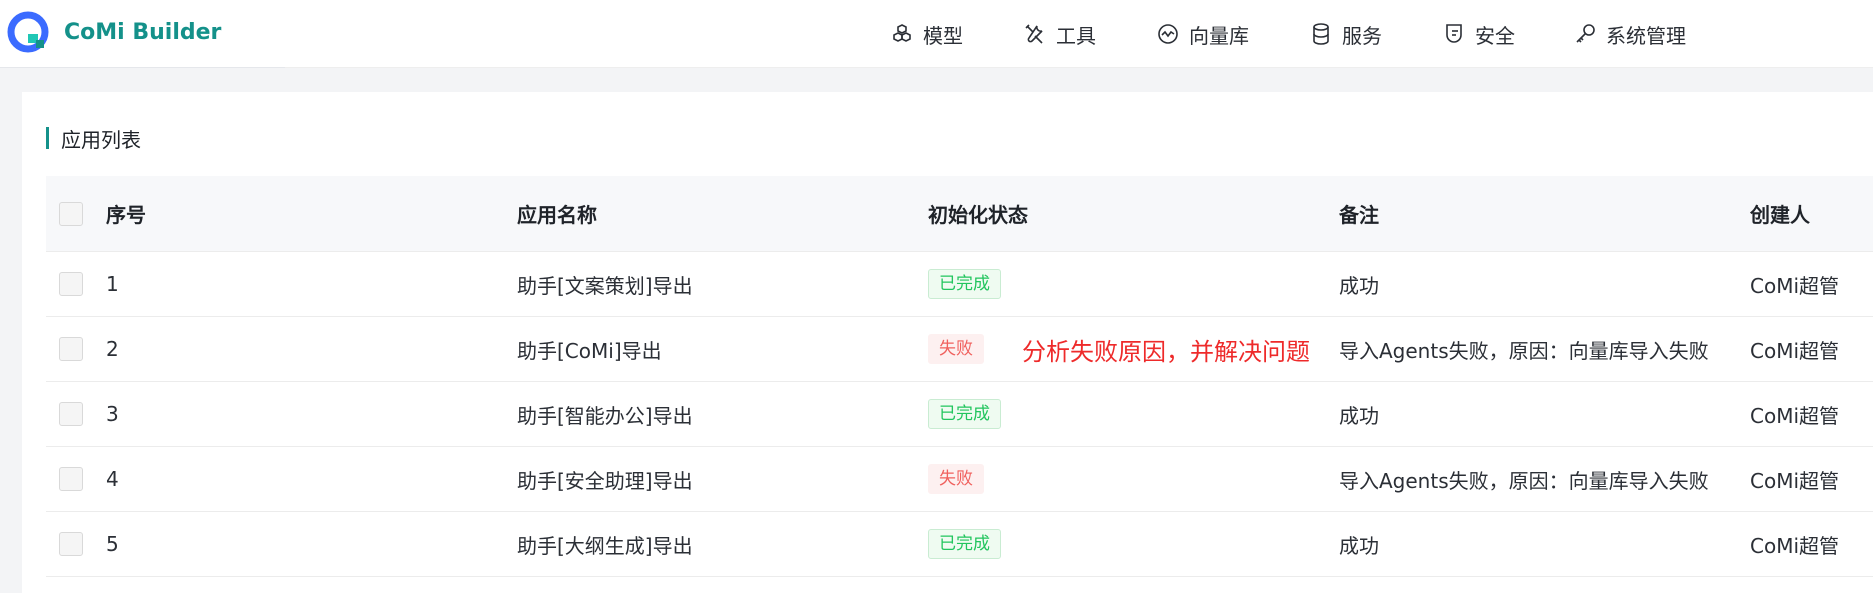  I want to click on row-app-name: 助手[安全助理]导出, so click(605, 480).